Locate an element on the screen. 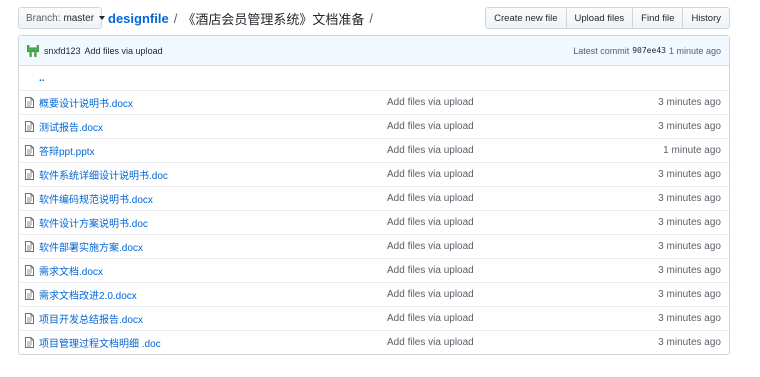 The height and width of the screenshot is (377, 760). branch-name: master is located at coordinates (79, 18).